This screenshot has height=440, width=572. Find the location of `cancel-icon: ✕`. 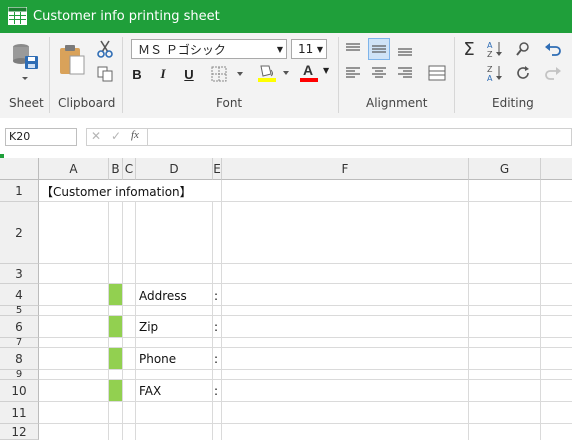

cancel-icon: ✕ is located at coordinates (96, 136).